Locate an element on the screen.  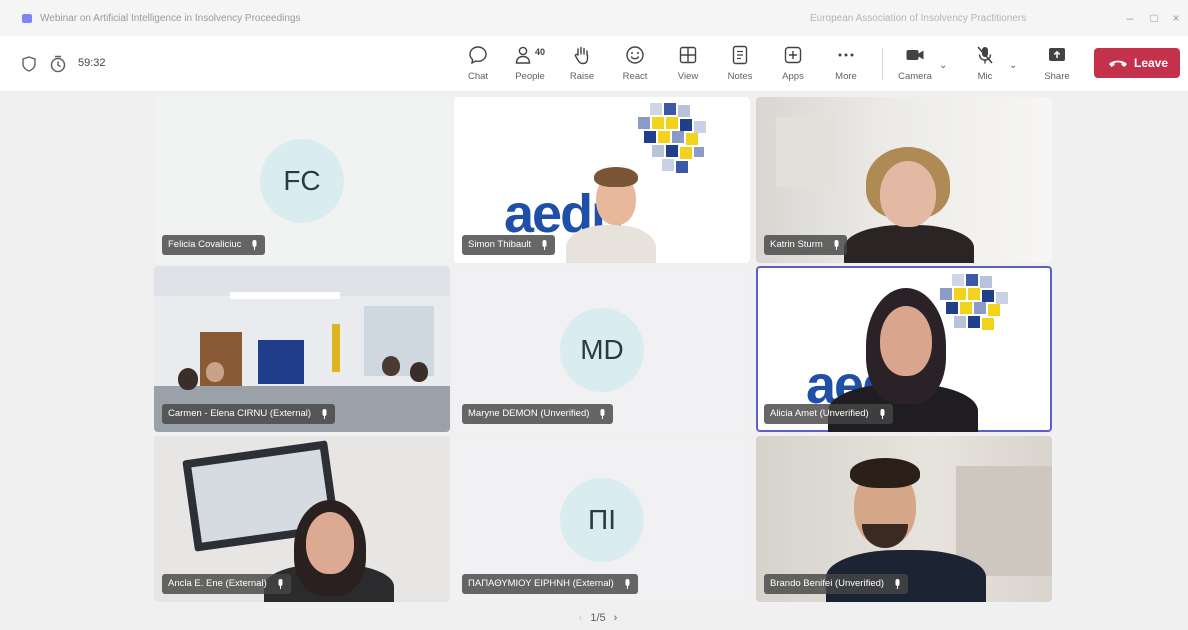
grid-view-icon is located at coordinates (688, 55).